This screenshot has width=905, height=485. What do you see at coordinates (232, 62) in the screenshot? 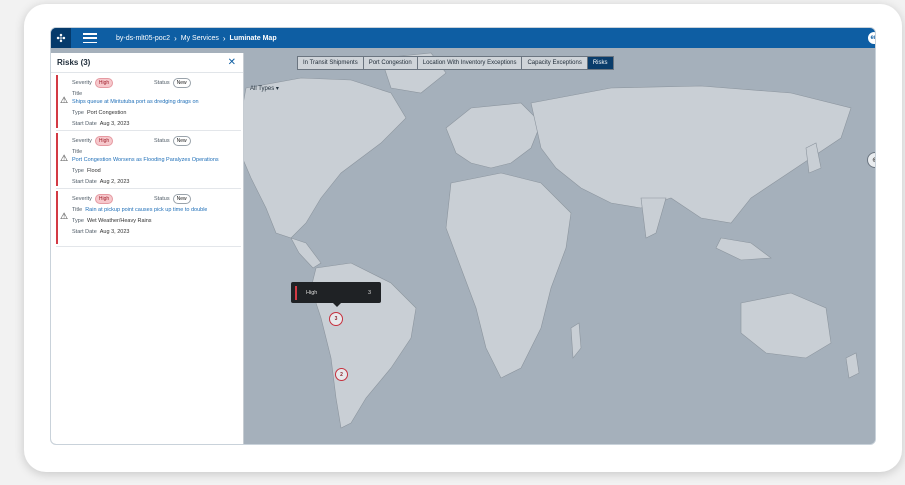
I see `close-icon: ✕` at bounding box center [232, 62].